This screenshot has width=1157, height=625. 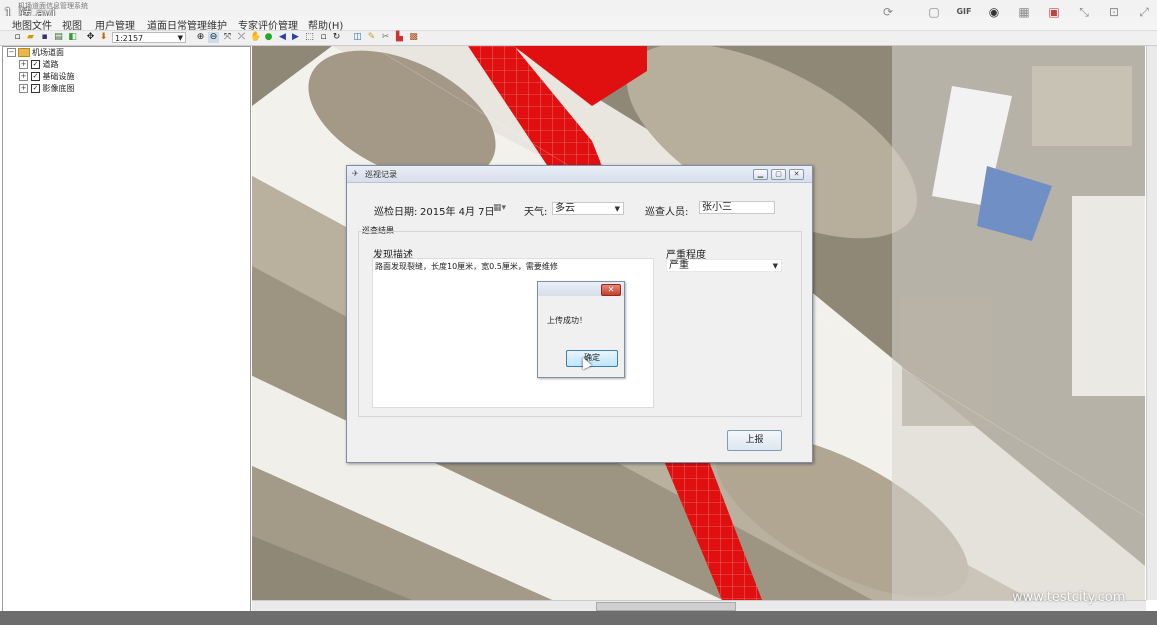 I want to click on inspector-label: 巡查人员:, so click(x=667, y=212).